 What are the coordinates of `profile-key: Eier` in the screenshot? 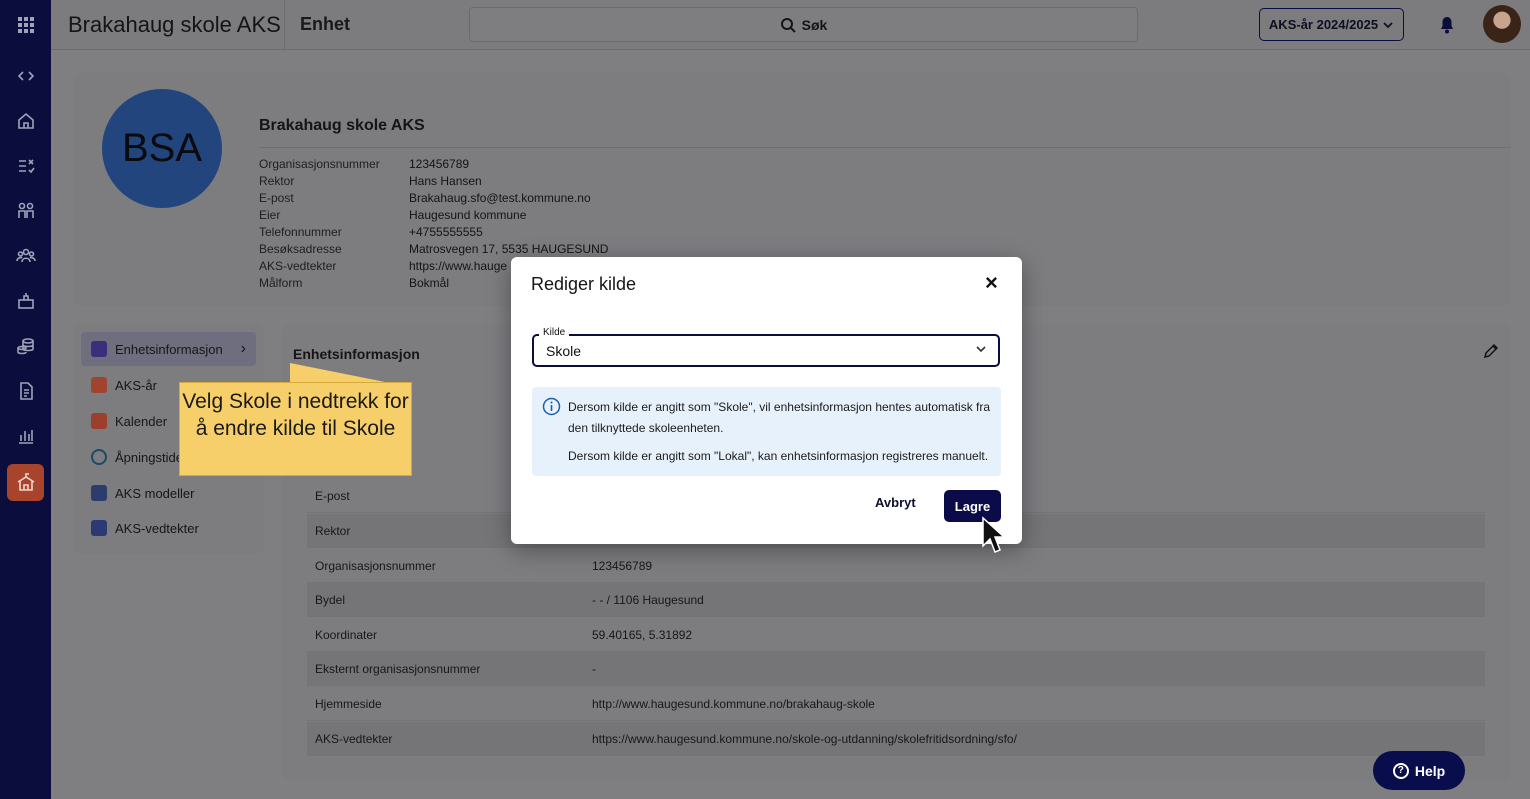 It's located at (270, 214).